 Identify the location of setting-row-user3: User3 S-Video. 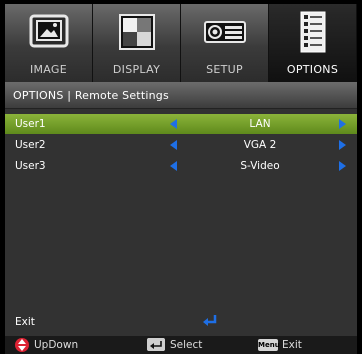
(181, 166).